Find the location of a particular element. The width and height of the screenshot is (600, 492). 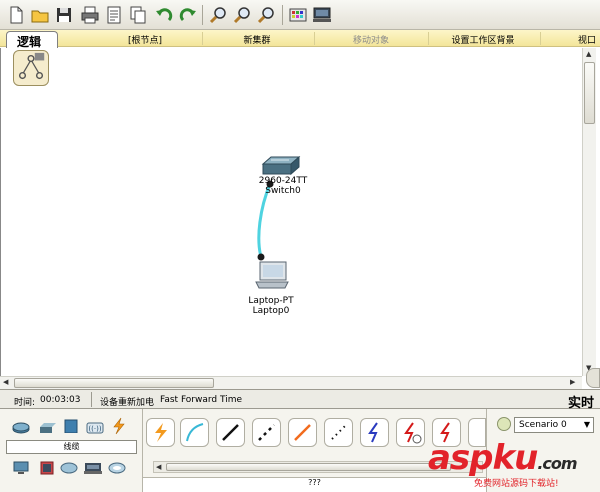

laptop-name: Laptop0 is located at coordinates (271, 311).